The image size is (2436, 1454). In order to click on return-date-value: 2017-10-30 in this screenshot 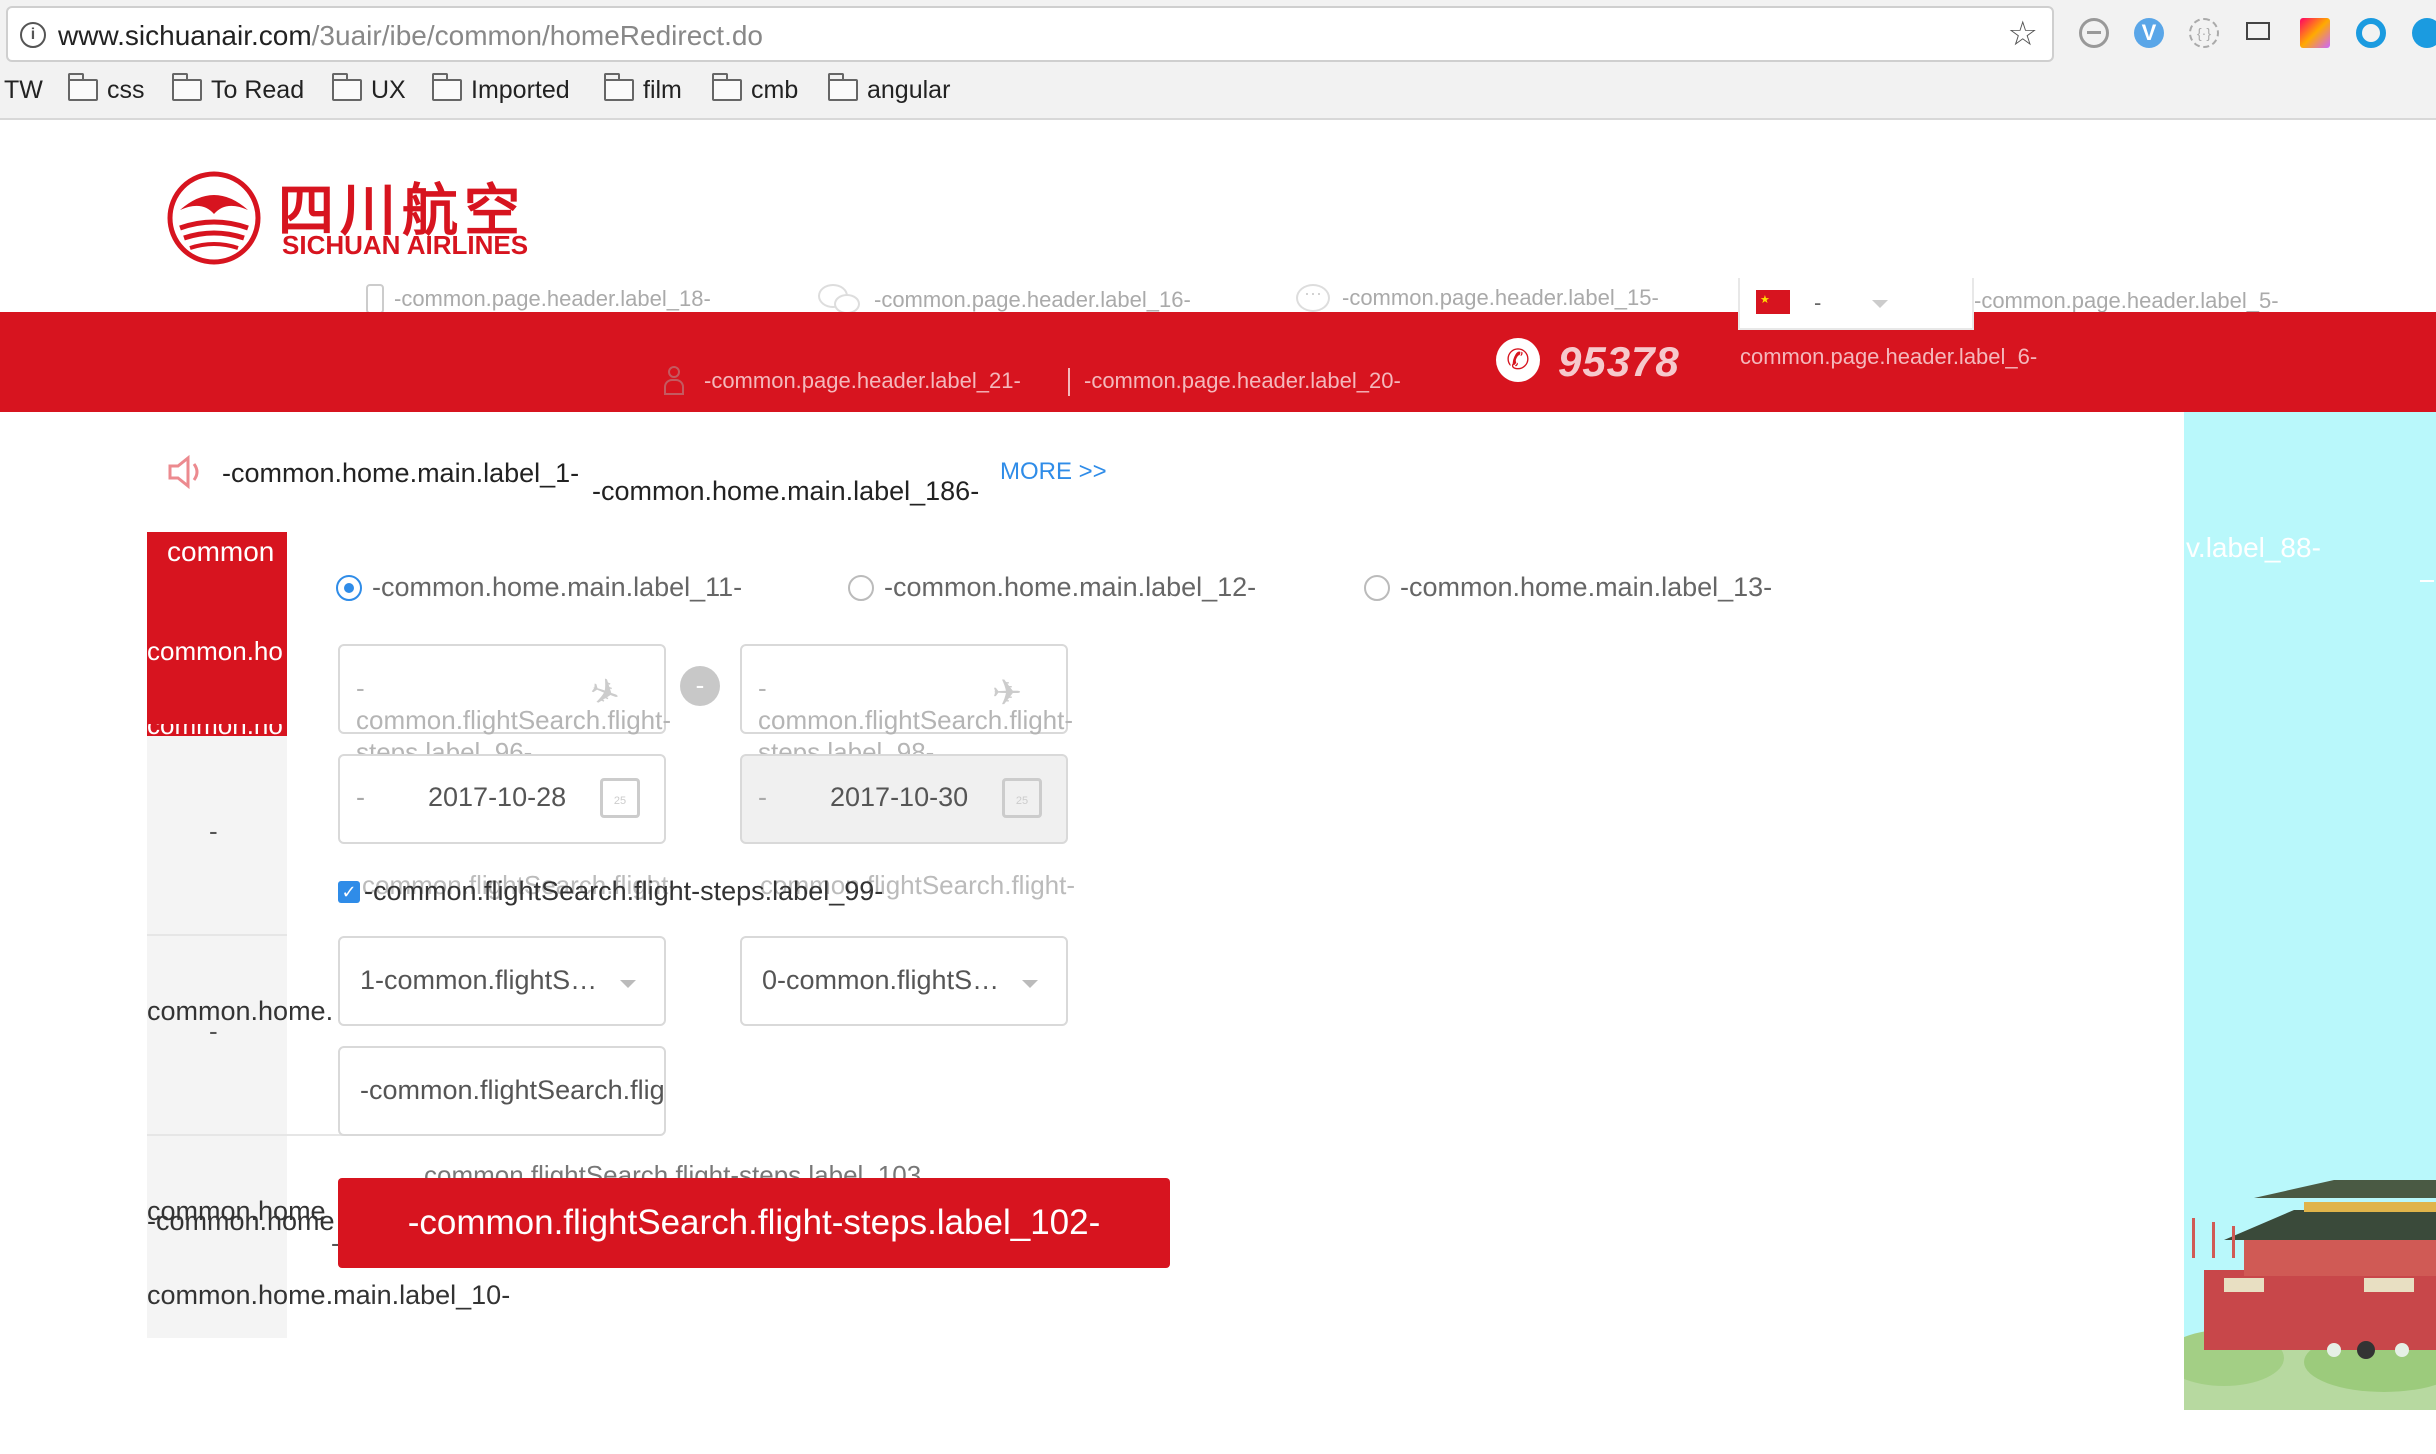, I will do `click(899, 797)`.